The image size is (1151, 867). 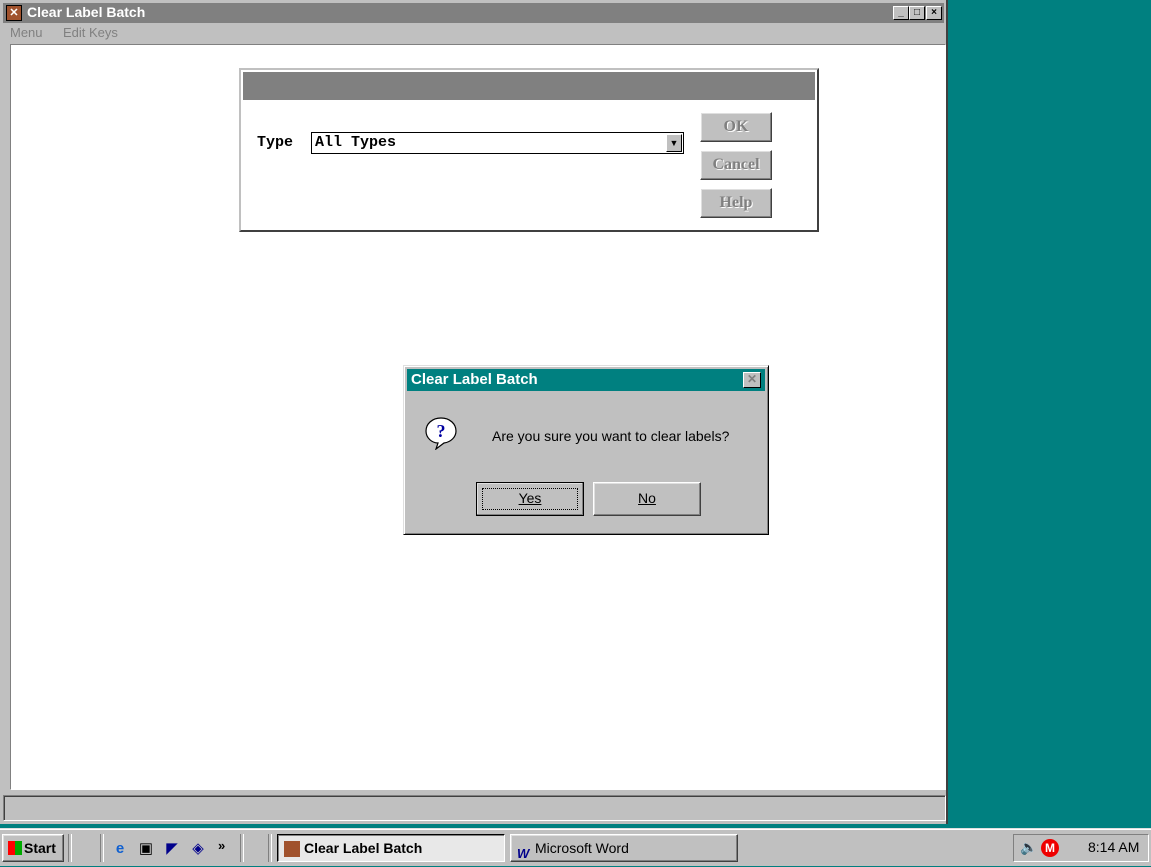 I want to click on arrow-tool-icon: ◤, so click(x=172, y=849).